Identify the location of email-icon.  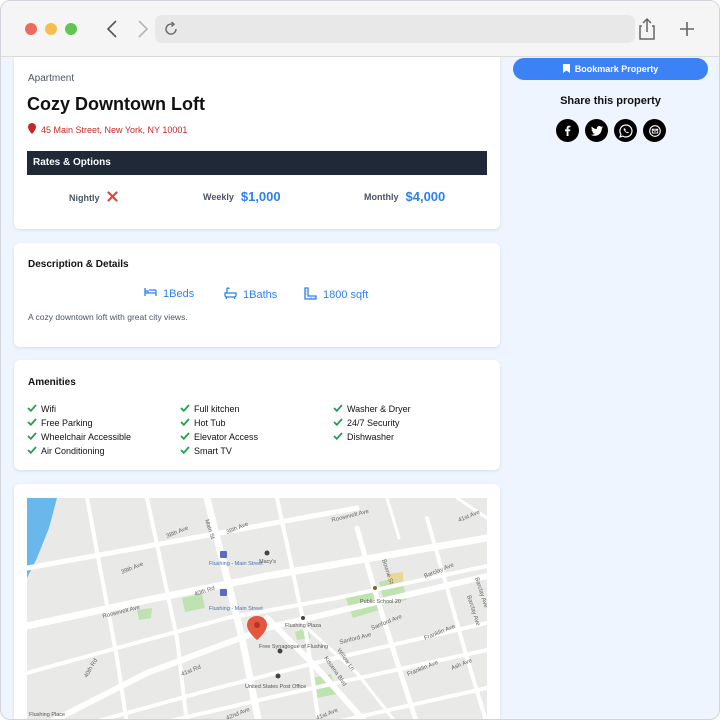
(654, 130).